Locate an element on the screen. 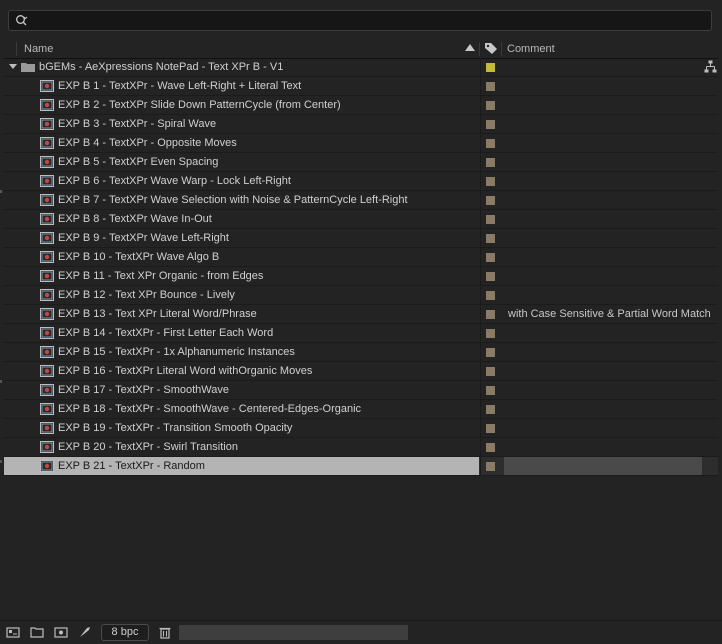  render-queue-rocket-icon is located at coordinates (85, 632).